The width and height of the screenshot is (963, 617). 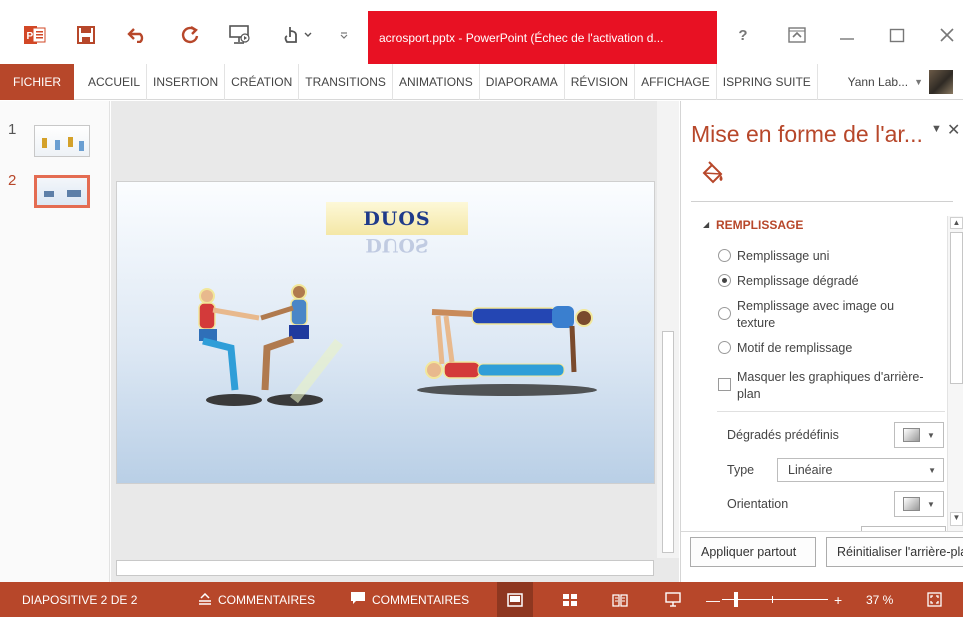 What do you see at coordinates (956, 519) in the screenshot?
I see `scroll-down-icon: ▼` at bounding box center [956, 519].